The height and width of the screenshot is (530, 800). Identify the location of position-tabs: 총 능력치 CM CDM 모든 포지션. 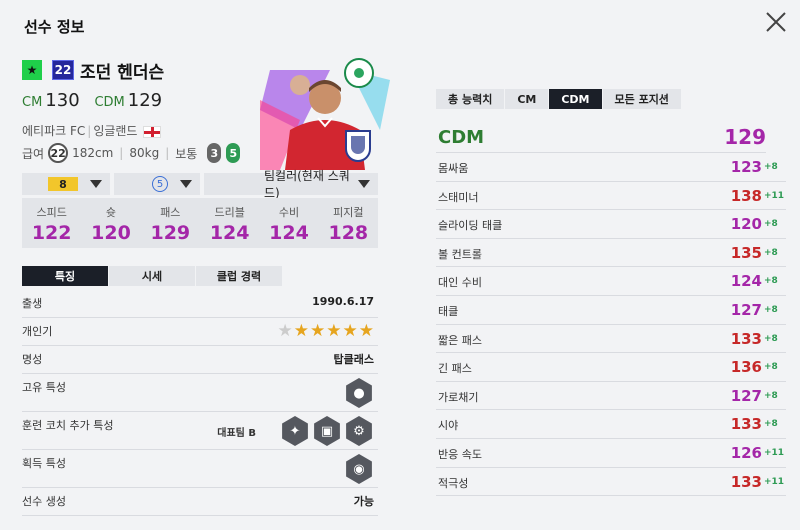
(559, 99).